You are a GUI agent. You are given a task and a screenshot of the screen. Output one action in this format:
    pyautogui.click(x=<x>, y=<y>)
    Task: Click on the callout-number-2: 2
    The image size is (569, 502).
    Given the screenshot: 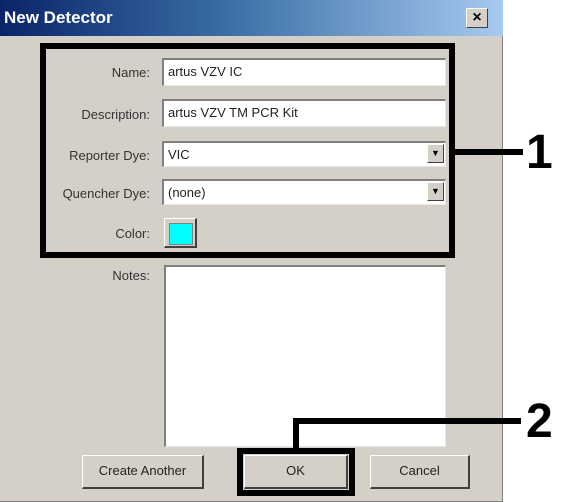 What is the action you would take?
    pyautogui.click(x=539, y=421)
    